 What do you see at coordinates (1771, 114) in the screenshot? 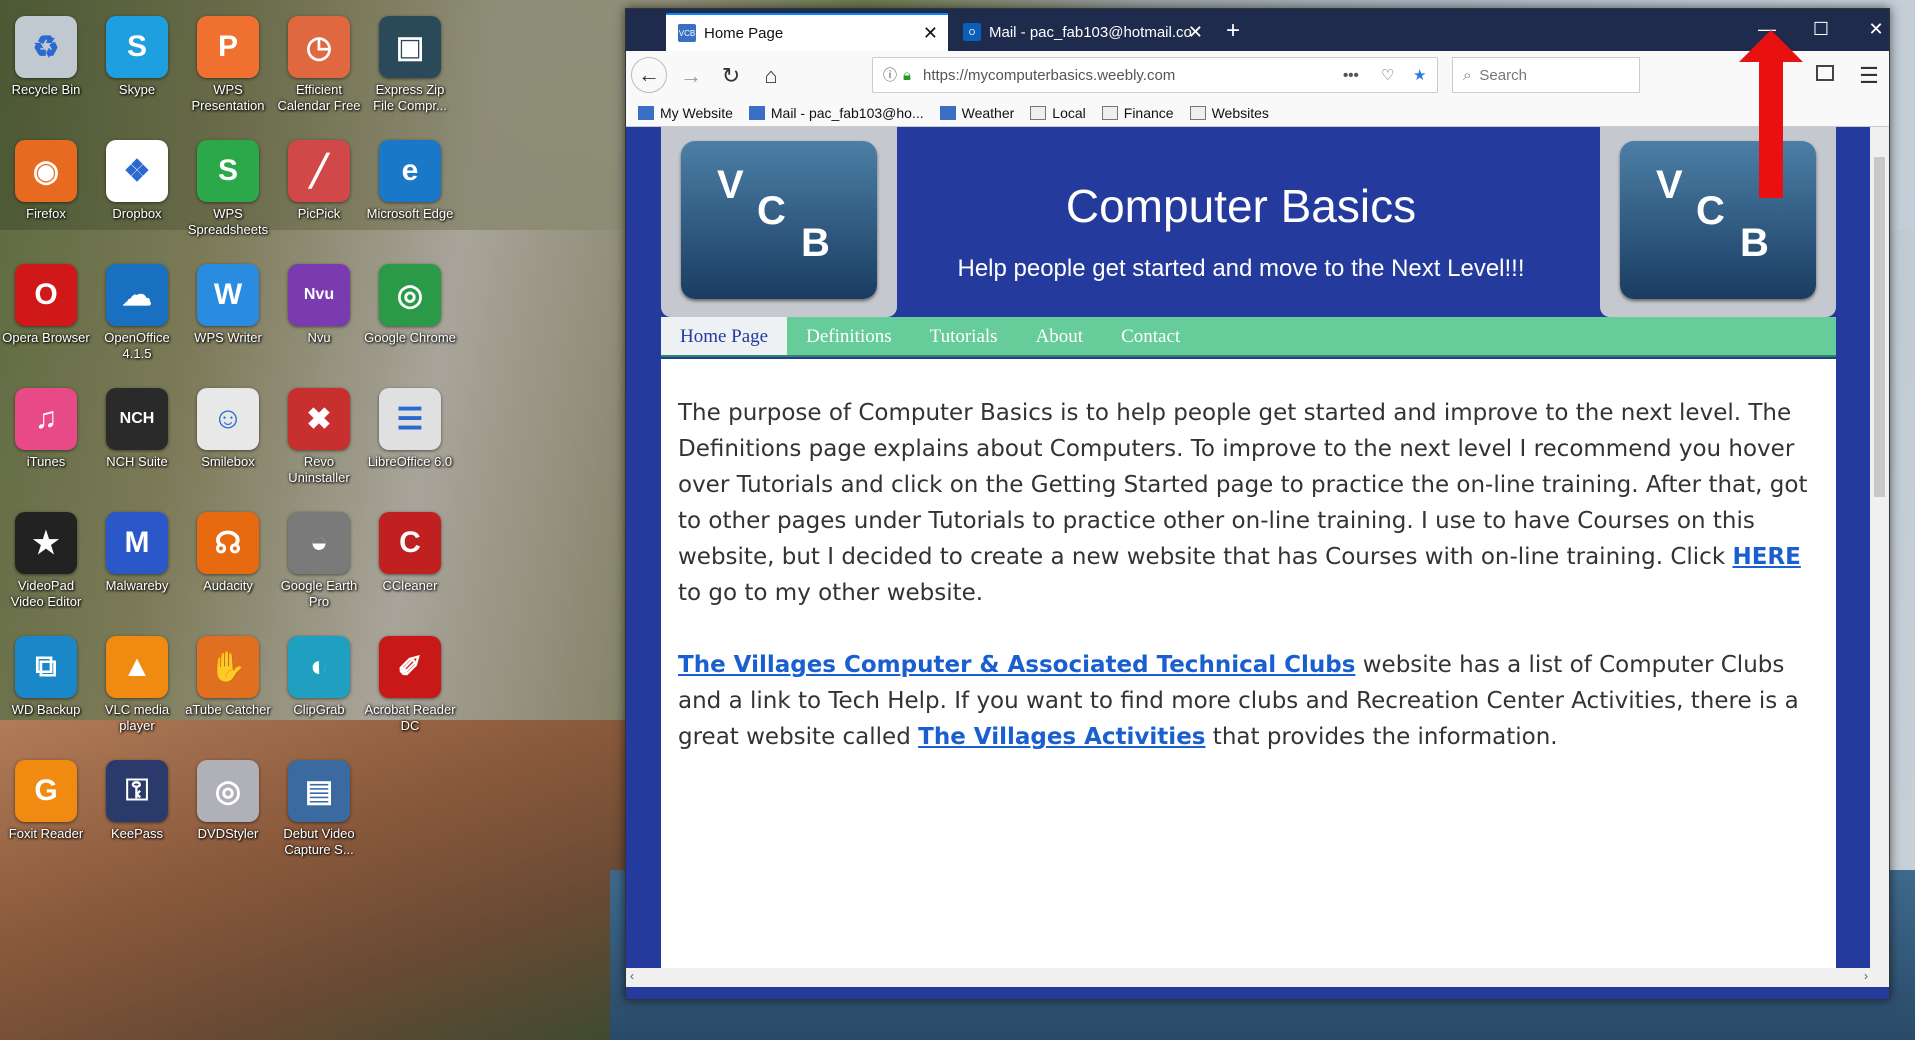
I see `red-annotation-arrow` at bounding box center [1771, 114].